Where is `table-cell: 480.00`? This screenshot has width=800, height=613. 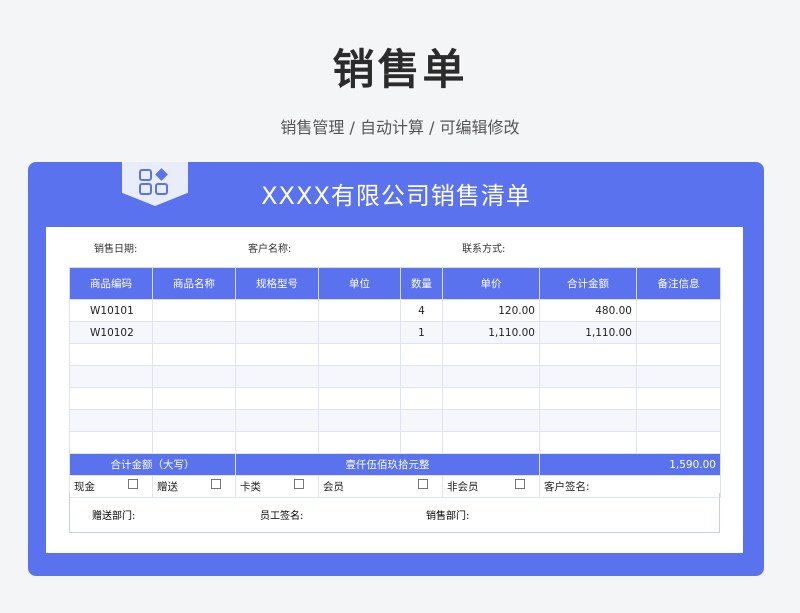 table-cell: 480.00 is located at coordinates (588, 310).